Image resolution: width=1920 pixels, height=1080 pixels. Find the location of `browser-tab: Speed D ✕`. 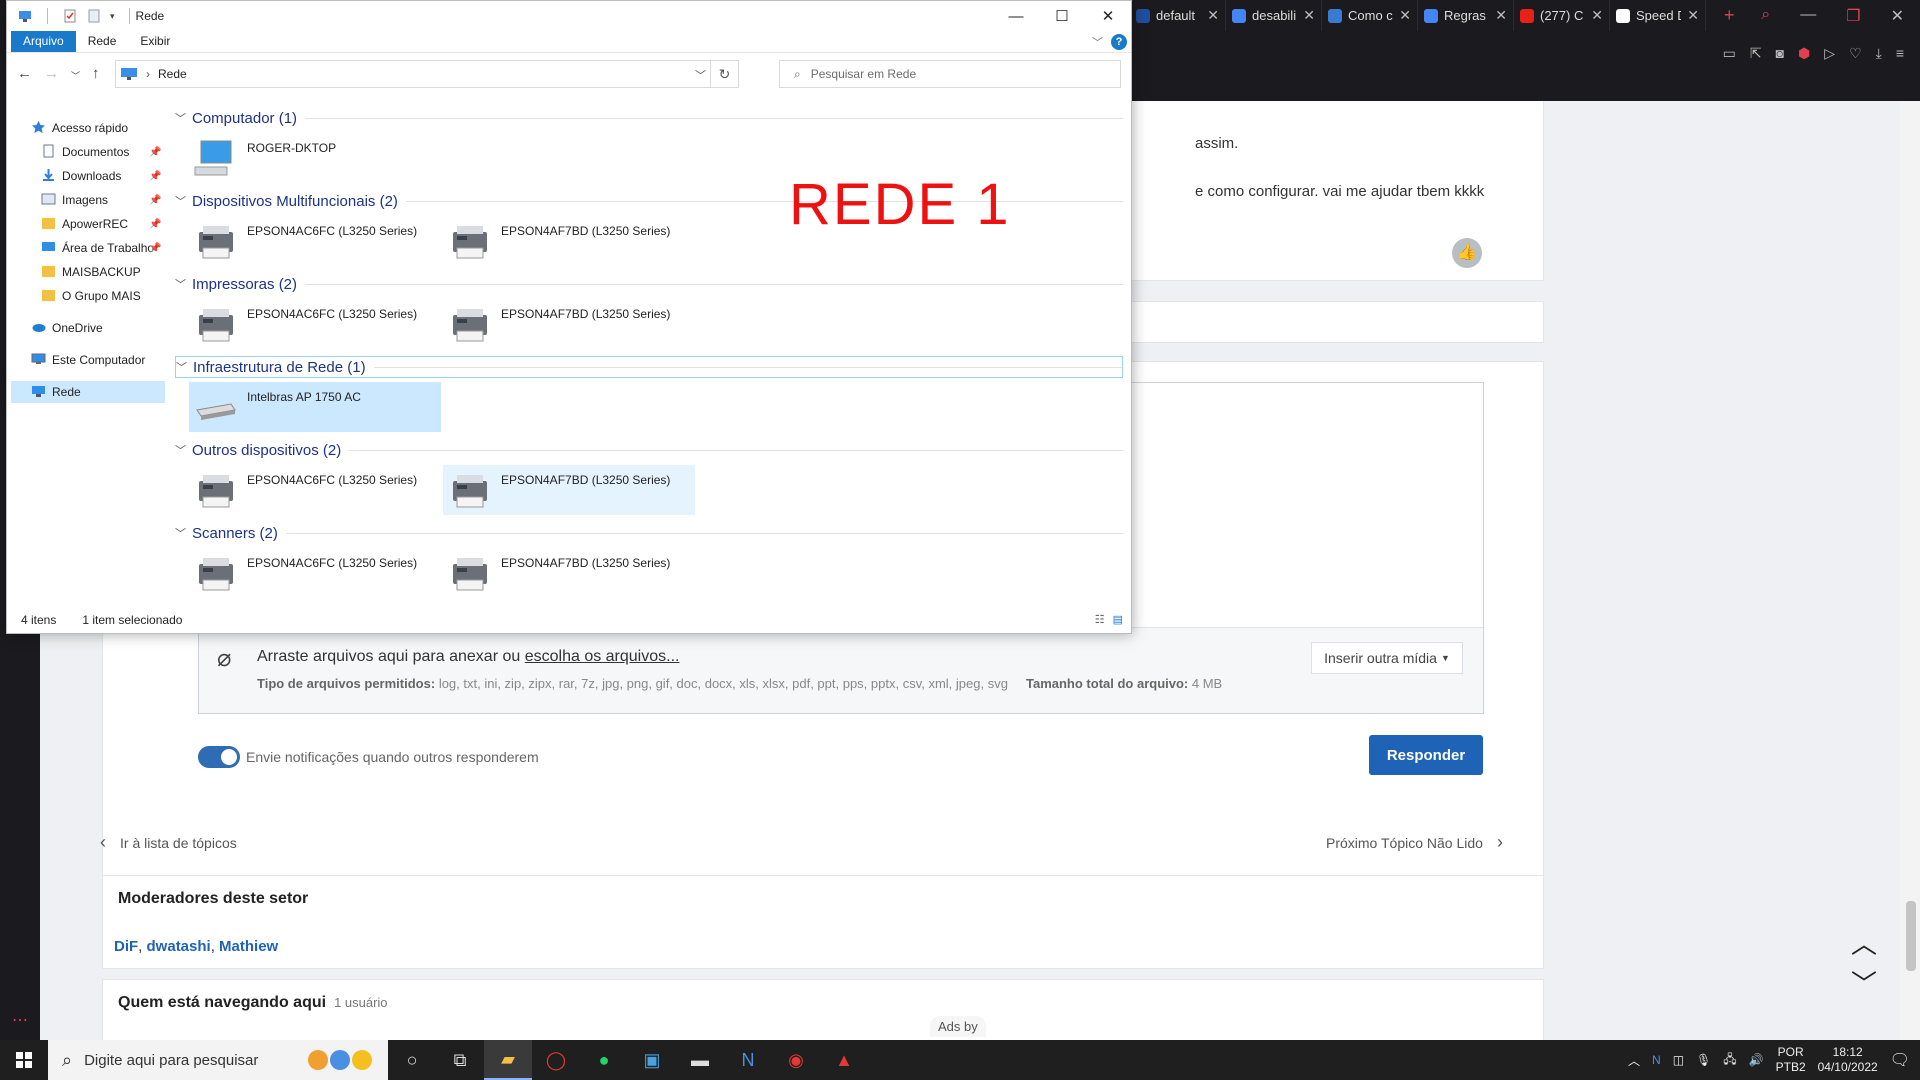

browser-tab: Speed D ✕ is located at coordinates (1658, 15).